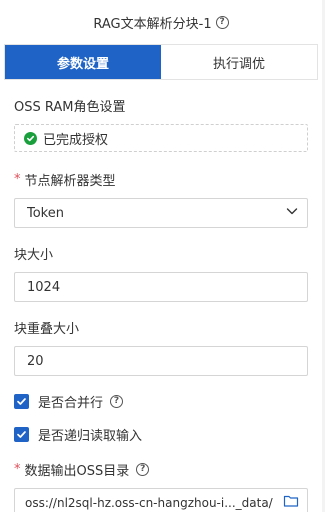  Describe the element at coordinates (45, 213) in the screenshot. I see `parser-type-value: Token` at that location.